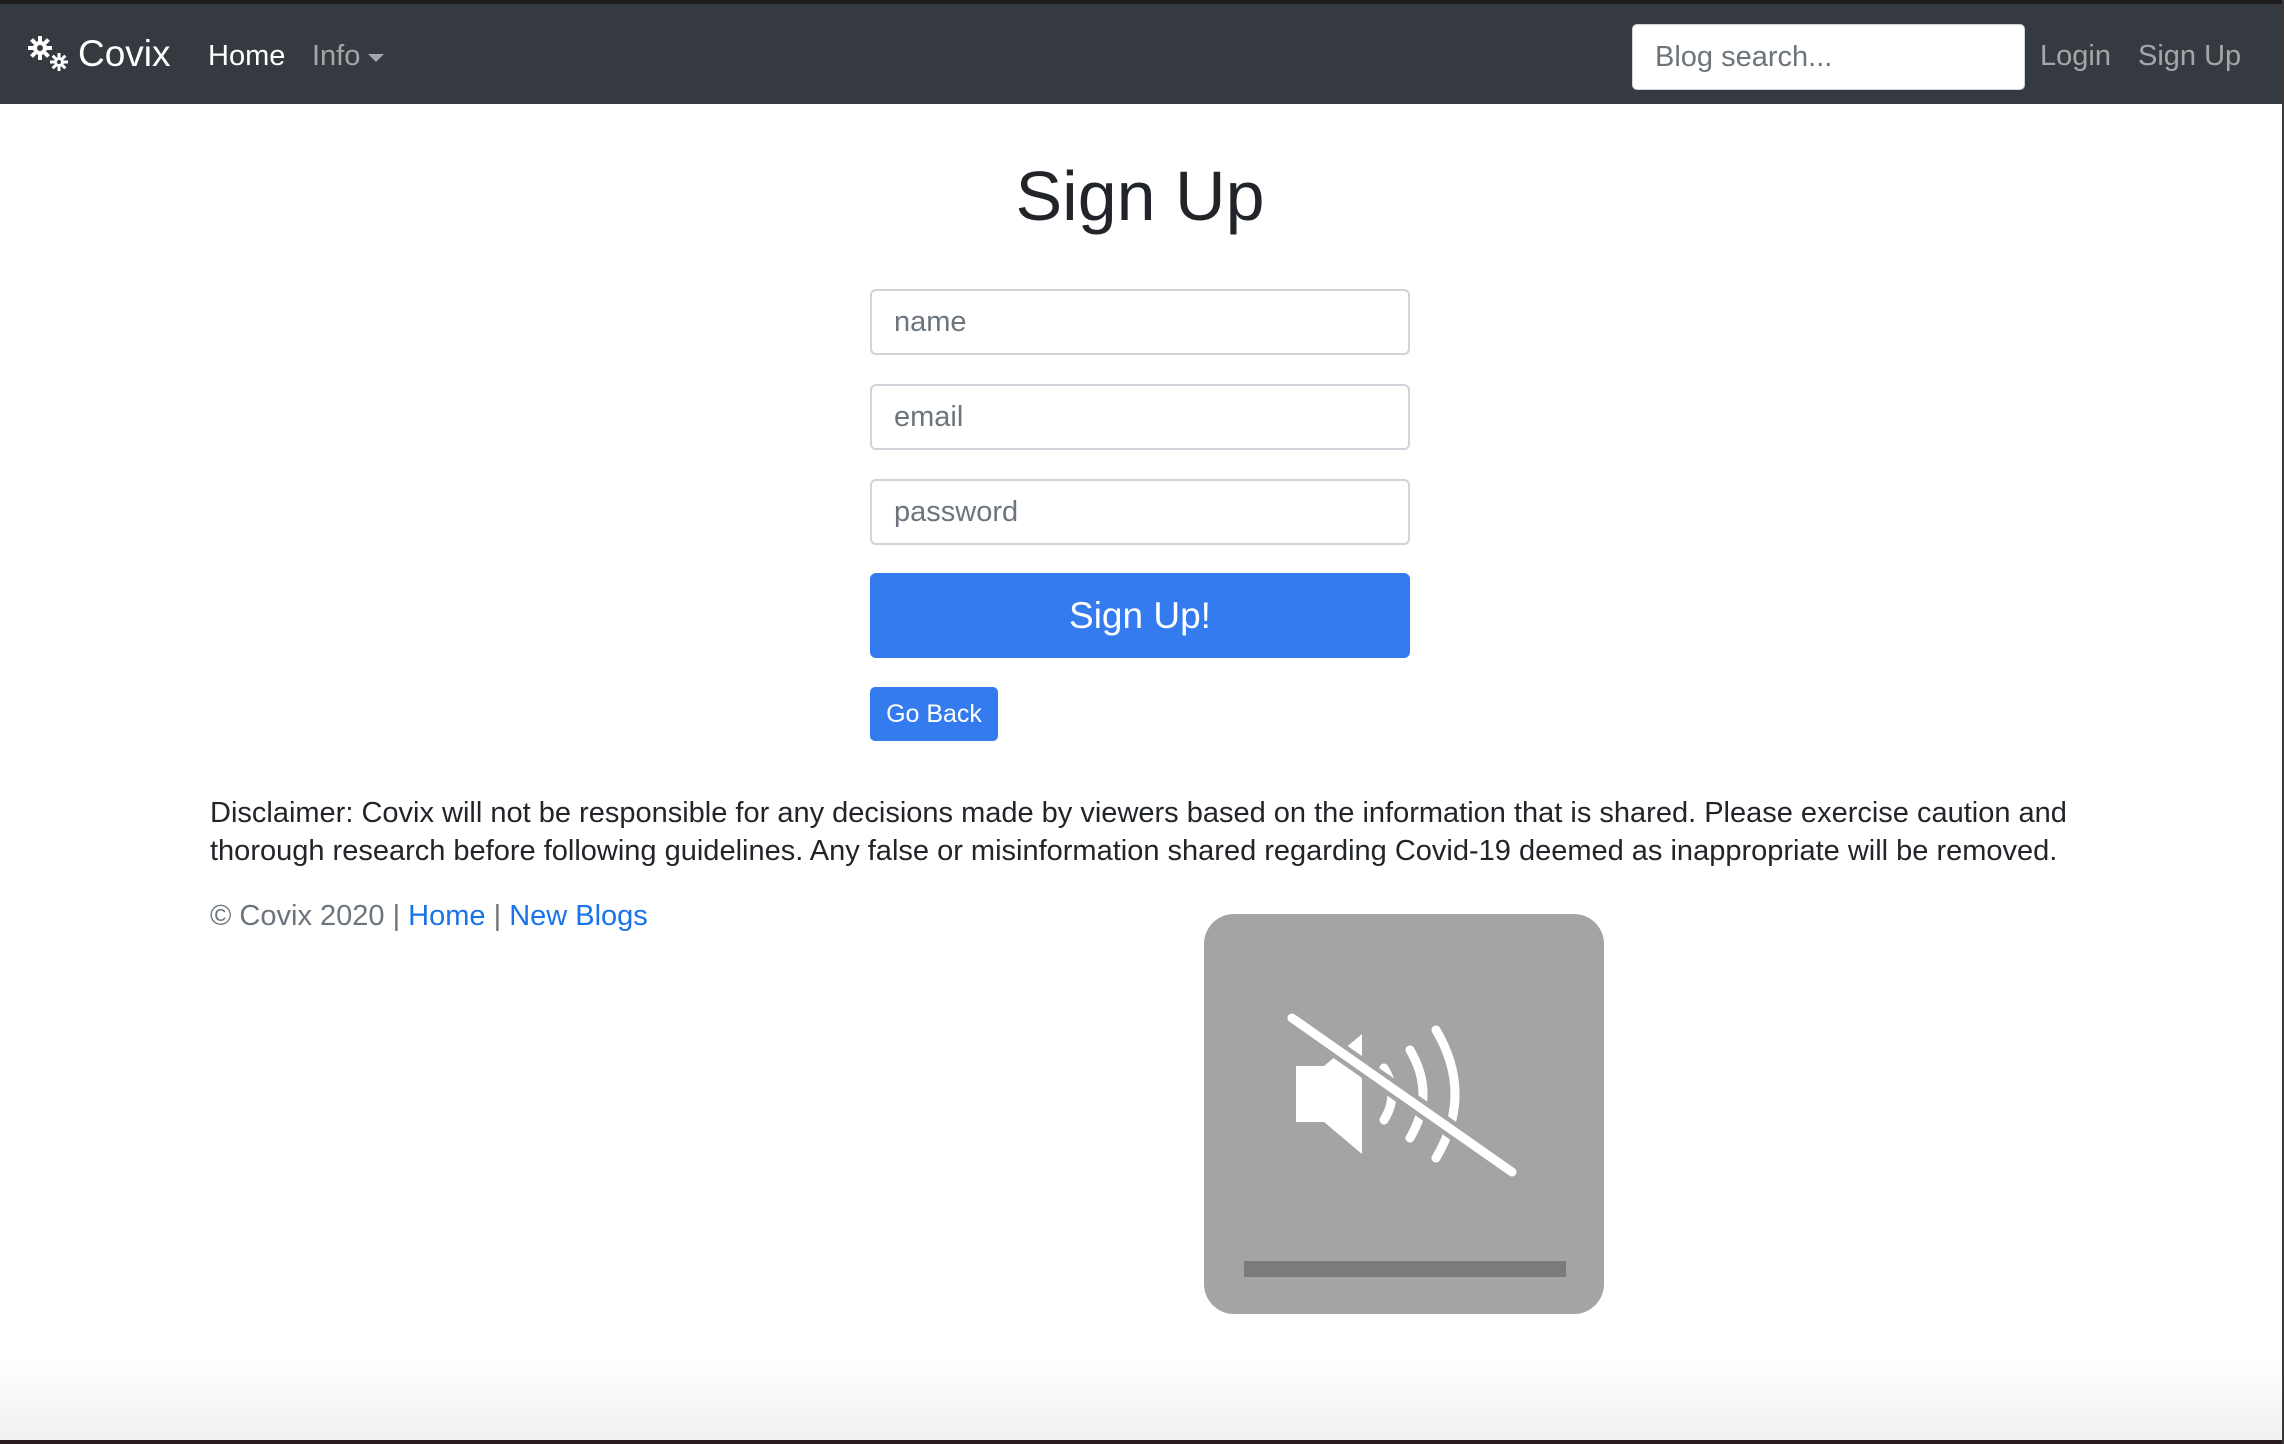  What do you see at coordinates (1402, 1095) in the screenshot?
I see `speaker-muted-icon` at bounding box center [1402, 1095].